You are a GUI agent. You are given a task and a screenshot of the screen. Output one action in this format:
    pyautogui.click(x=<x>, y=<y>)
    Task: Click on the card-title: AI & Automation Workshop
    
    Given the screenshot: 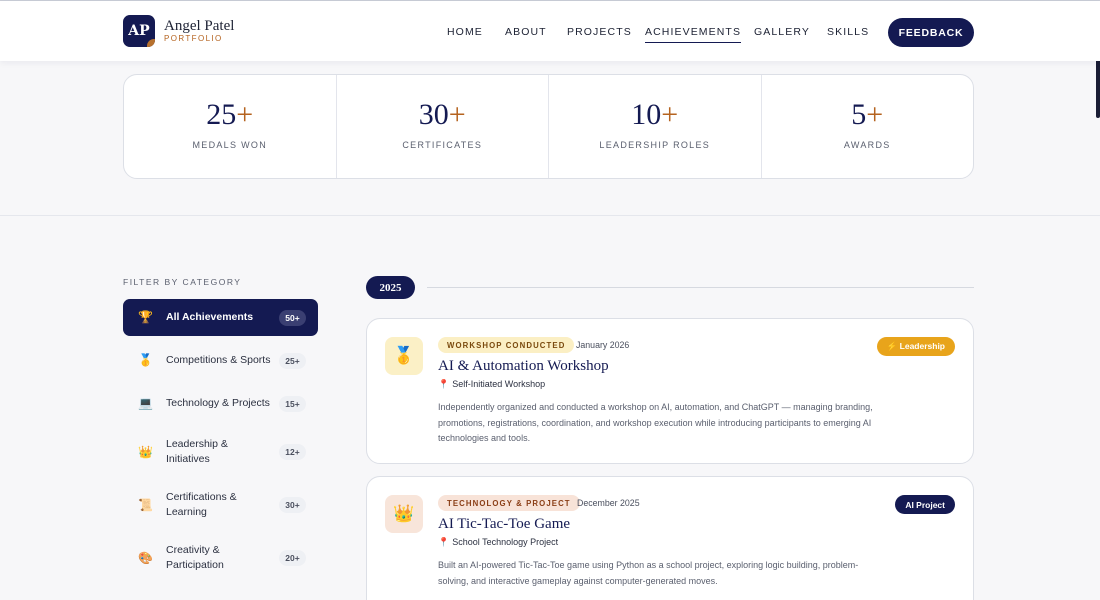 What is the action you would take?
    pyautogui.click(x=523, y=366)
    